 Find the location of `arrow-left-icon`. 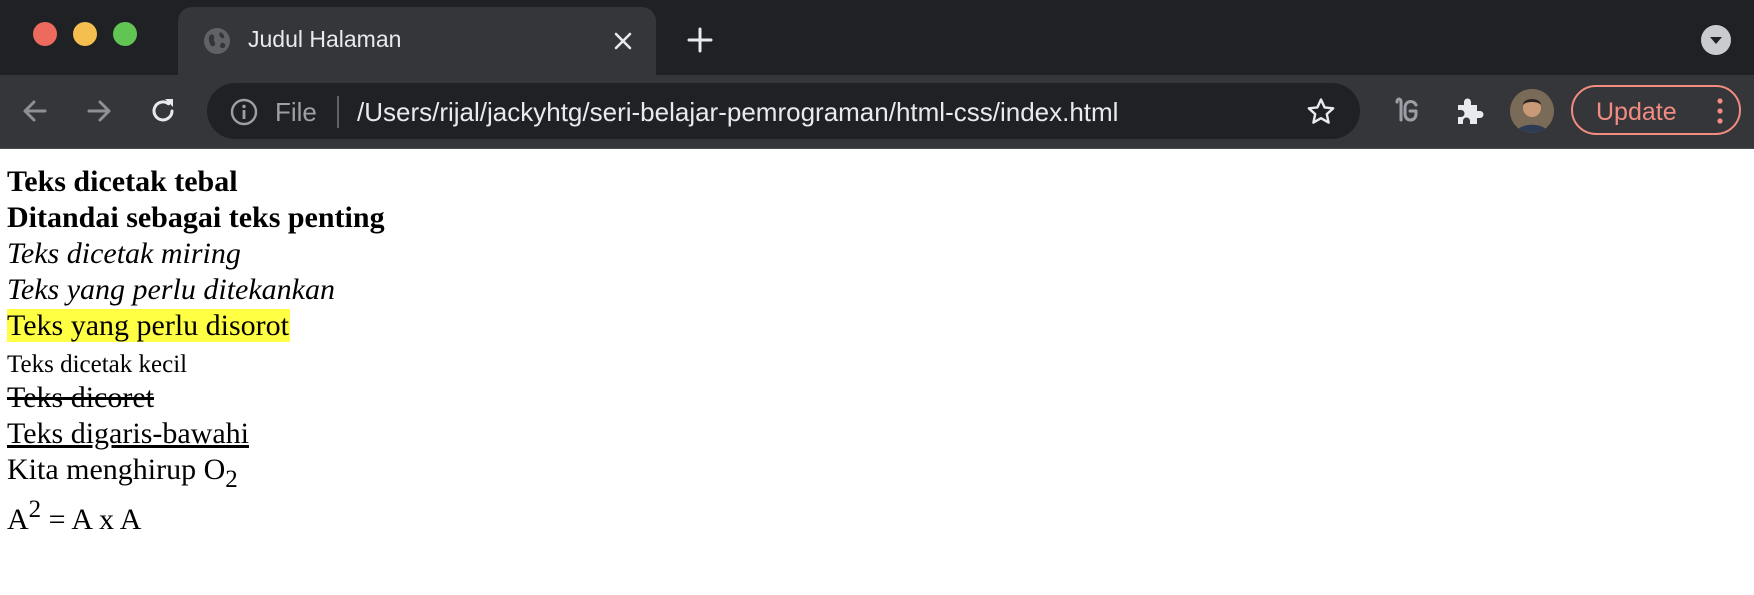

arrow-left-icon is located at coordinates (35, 111).